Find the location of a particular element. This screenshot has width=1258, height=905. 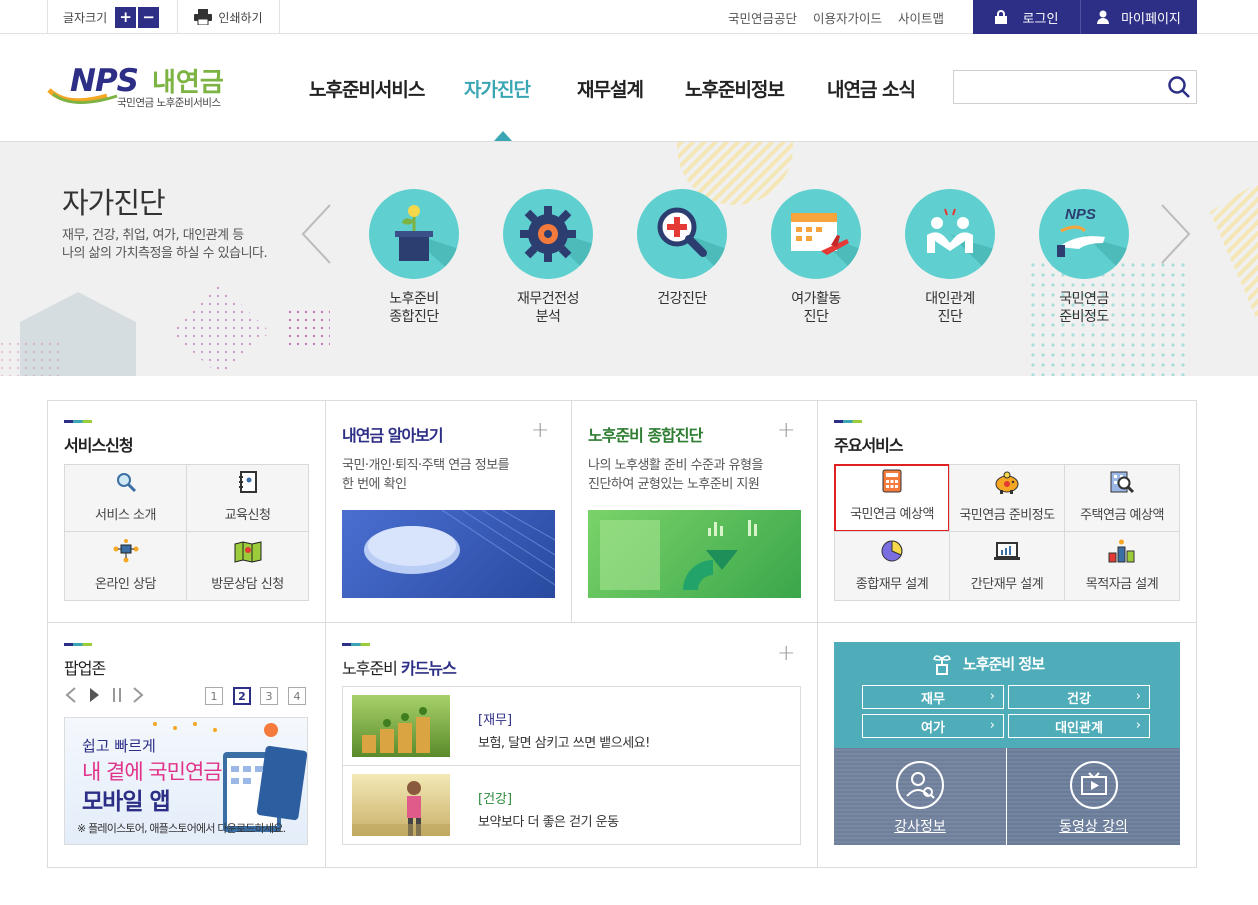

hero-item-label: 대인관계 진단 is located at coordinates (950, 308).